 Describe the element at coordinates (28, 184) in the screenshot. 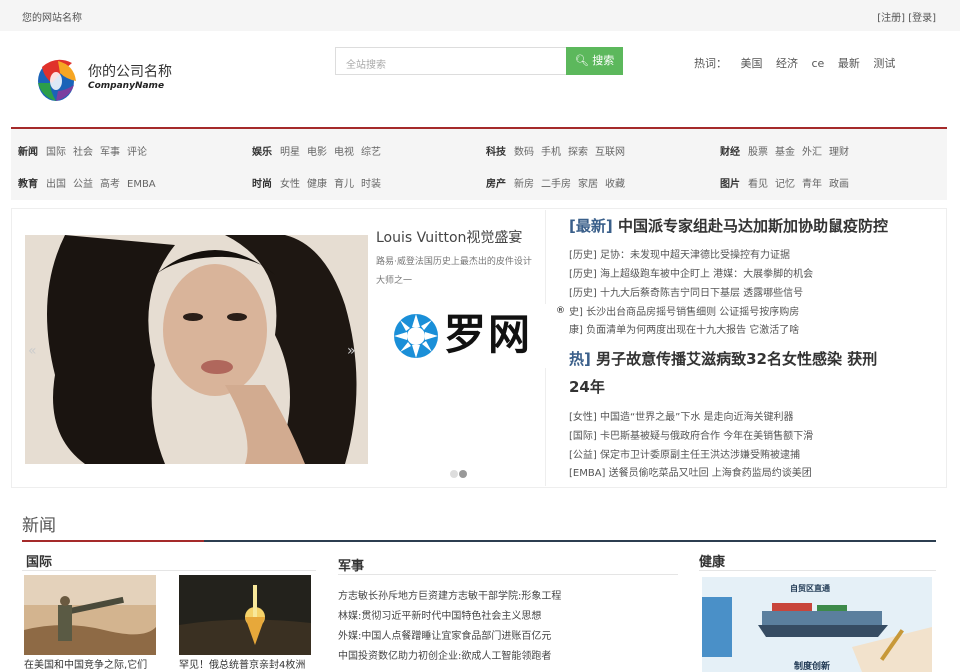

I see `category-title: 教育` at that location.